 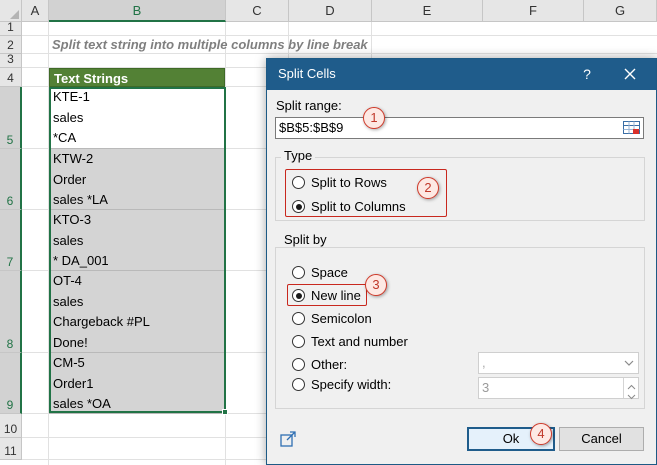 I want to click on callout-badge-2: 2, so click(x=428, y=188).